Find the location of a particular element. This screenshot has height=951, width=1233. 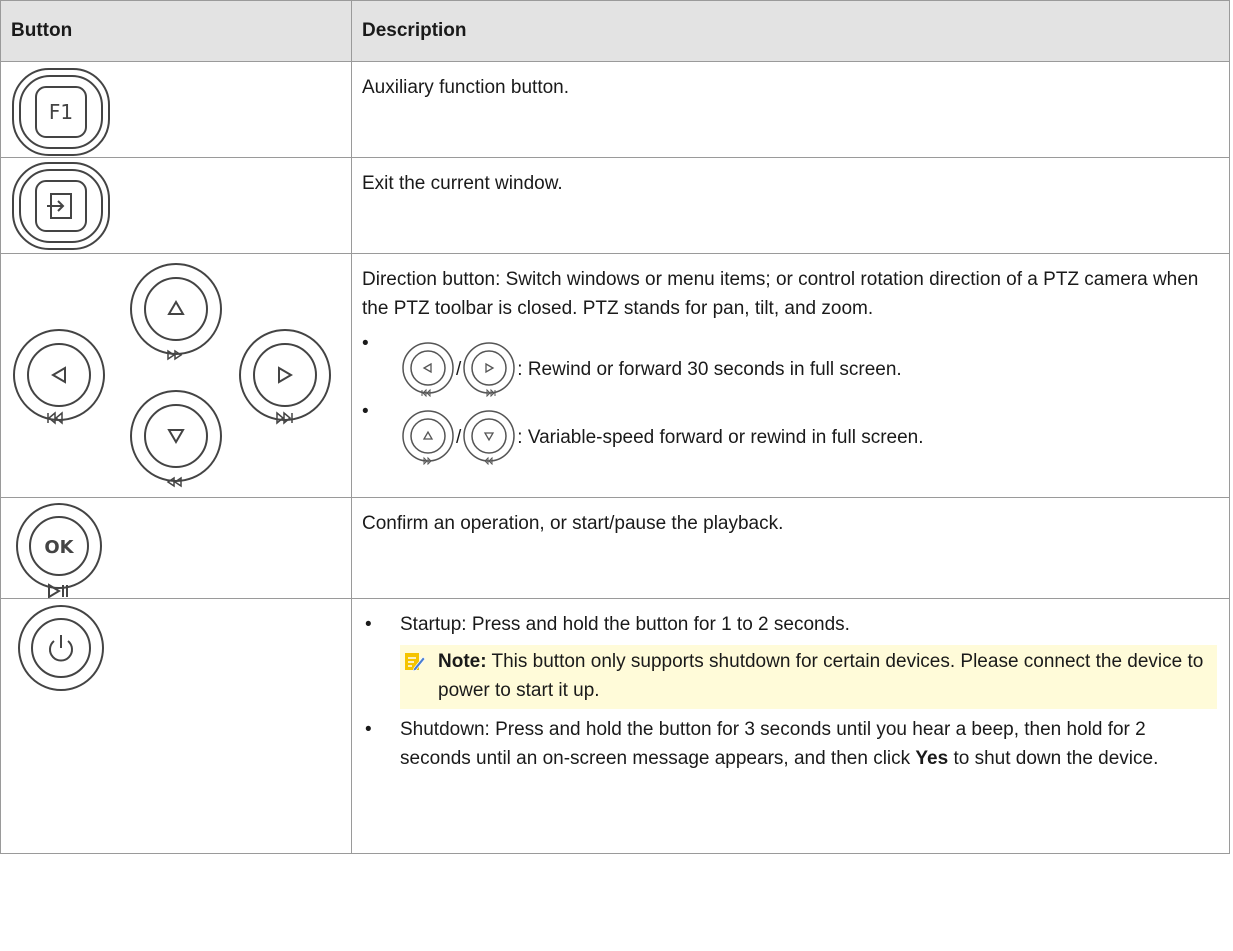

cell-power-image is located at coordinates (176, 726).